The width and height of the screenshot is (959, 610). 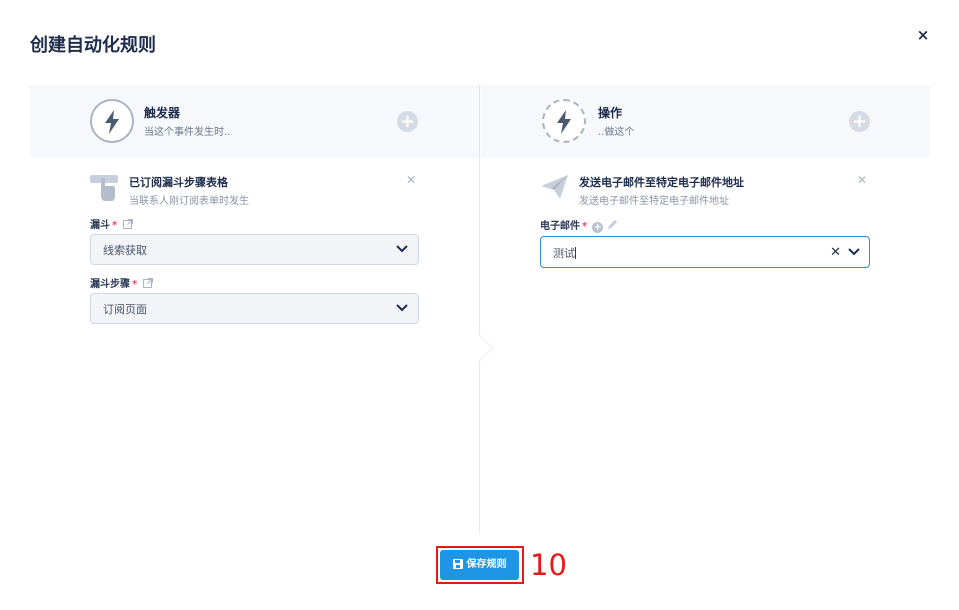 I want to click on trigger-item-title: 已订阅漏斗步骤表格, so click(x=178, y=182).